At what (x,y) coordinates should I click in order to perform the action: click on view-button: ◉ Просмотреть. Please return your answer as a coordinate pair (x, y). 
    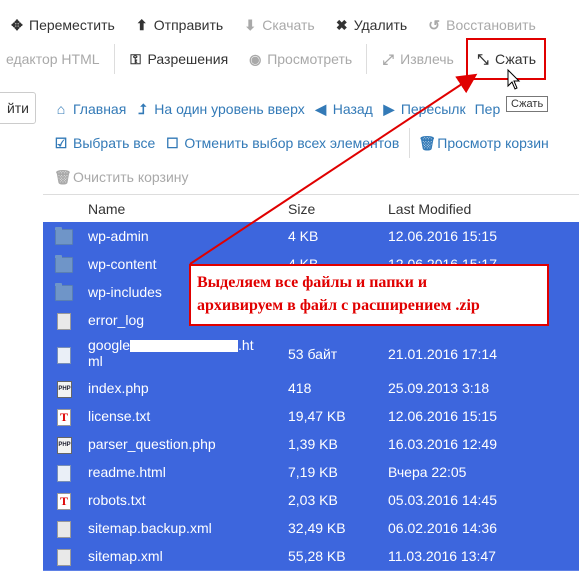
    Looking at the image, I should click on (300, 59).